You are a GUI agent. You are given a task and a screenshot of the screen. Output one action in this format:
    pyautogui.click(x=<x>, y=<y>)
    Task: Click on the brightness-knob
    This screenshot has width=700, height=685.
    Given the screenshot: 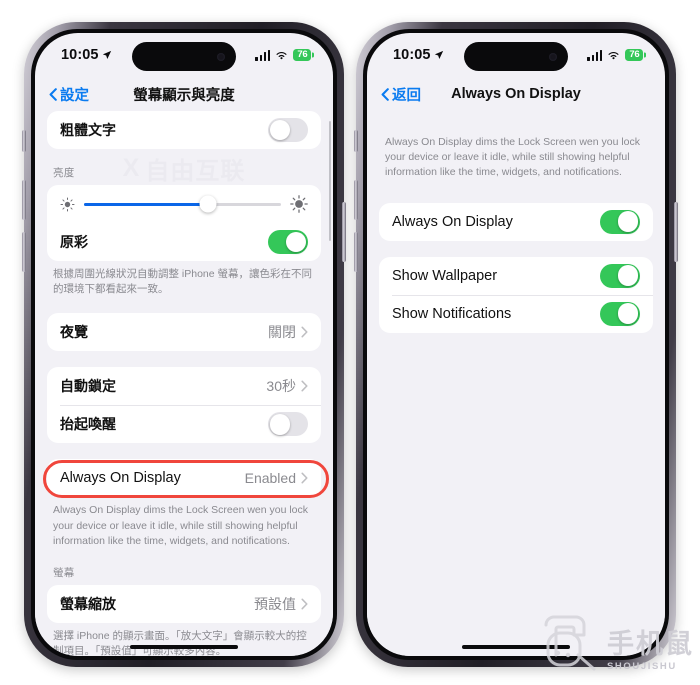 What is the action you would take?
    pyautogui.click(x=208, y=204)
    